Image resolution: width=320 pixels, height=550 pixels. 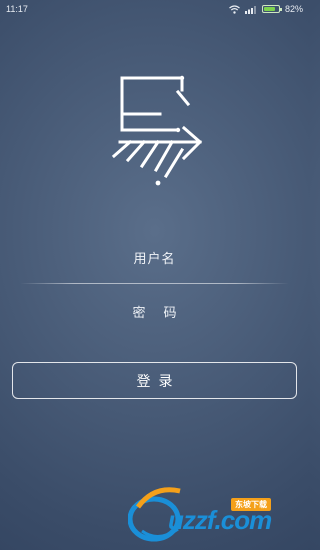 What do you see at coordinates (17, 9) in the screenshot?
I see `status-time: 11:17` at bounding box center [17, 9].